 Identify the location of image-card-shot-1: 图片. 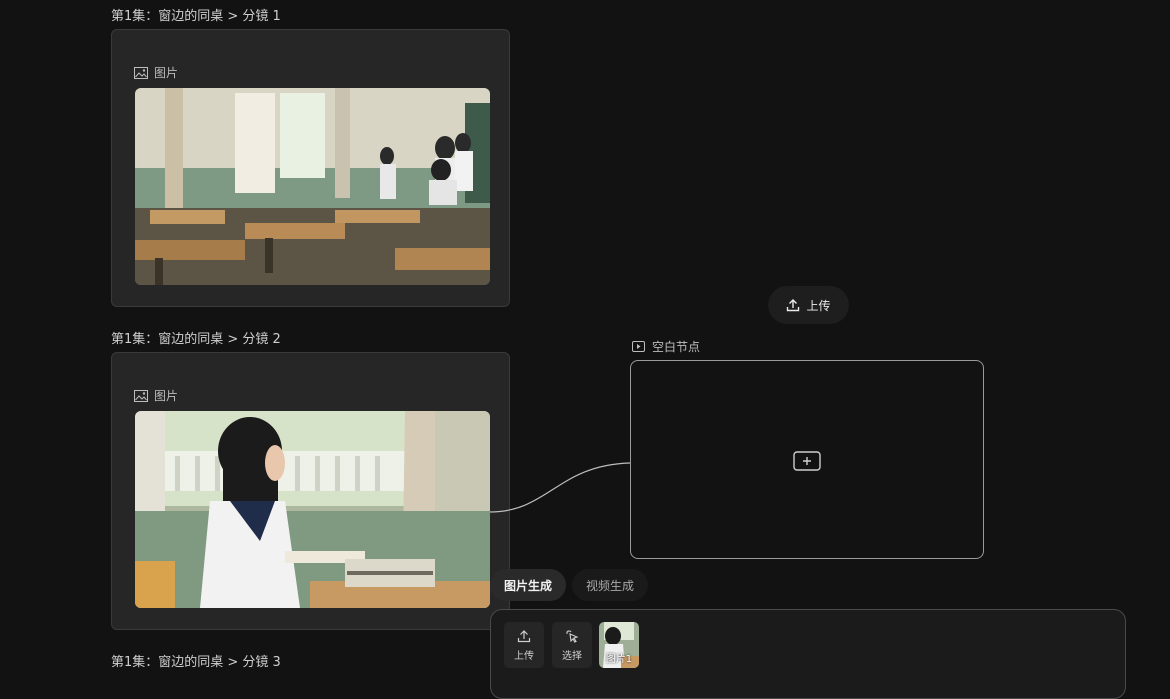
(310, 168).